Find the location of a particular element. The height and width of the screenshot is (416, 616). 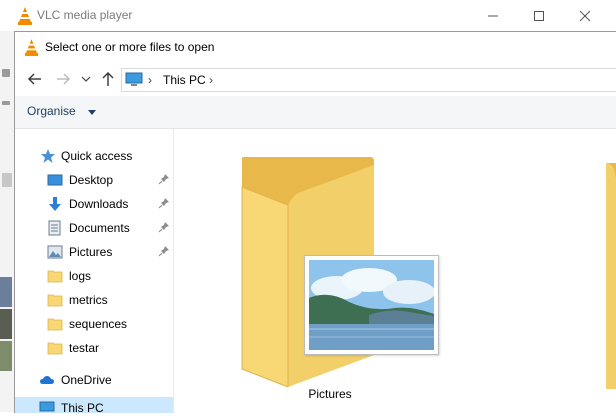

nav-label: logs is located at coordinates (80, 276).